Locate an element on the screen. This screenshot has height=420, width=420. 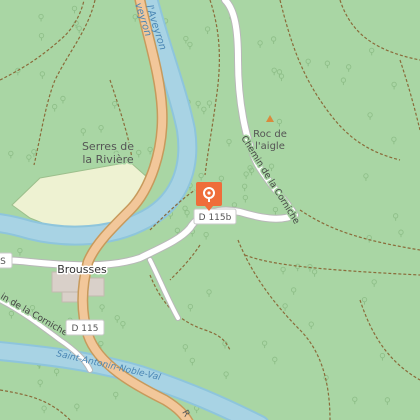
svg-text: D 115 is located at coordinates (85, 329).